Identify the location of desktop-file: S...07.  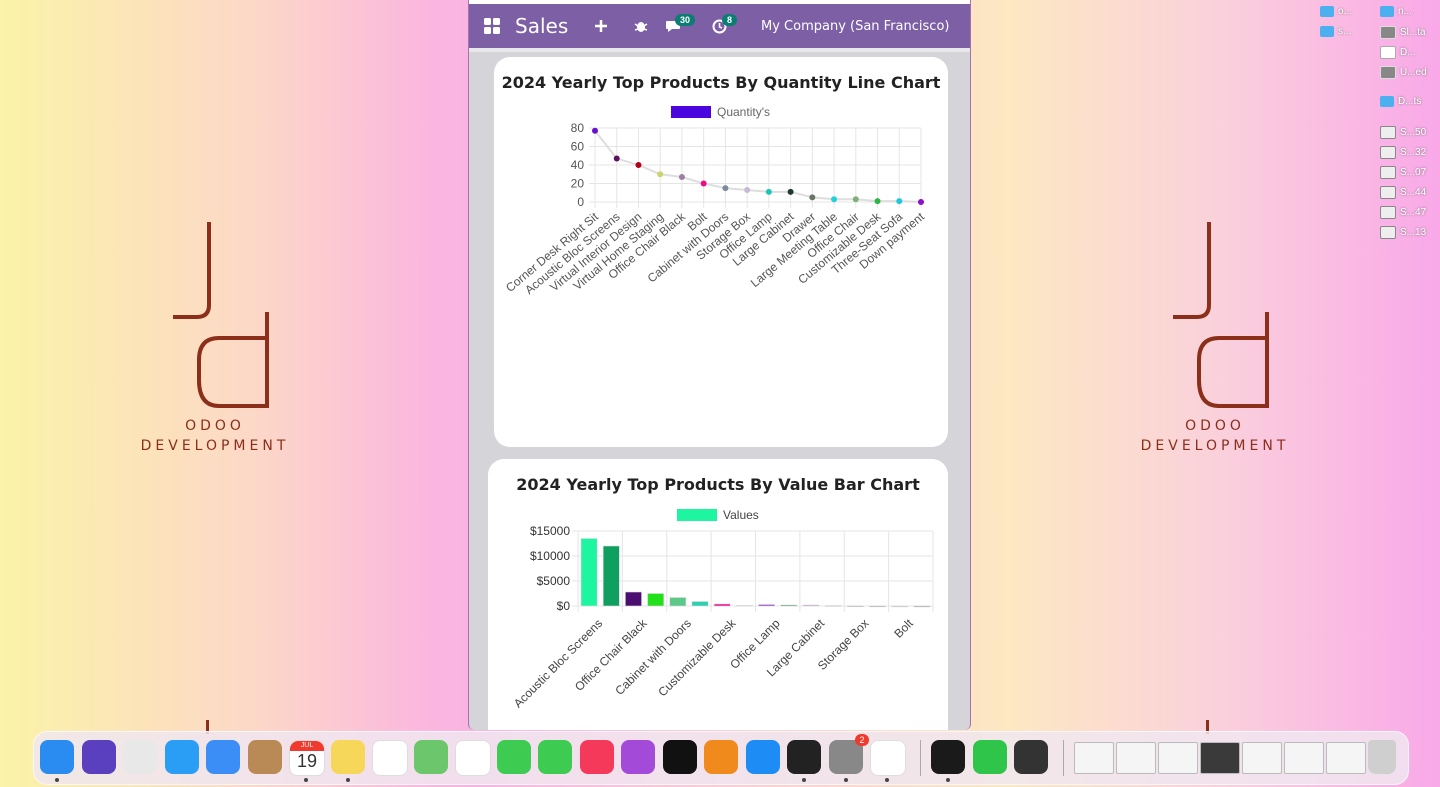
(1403, 172).